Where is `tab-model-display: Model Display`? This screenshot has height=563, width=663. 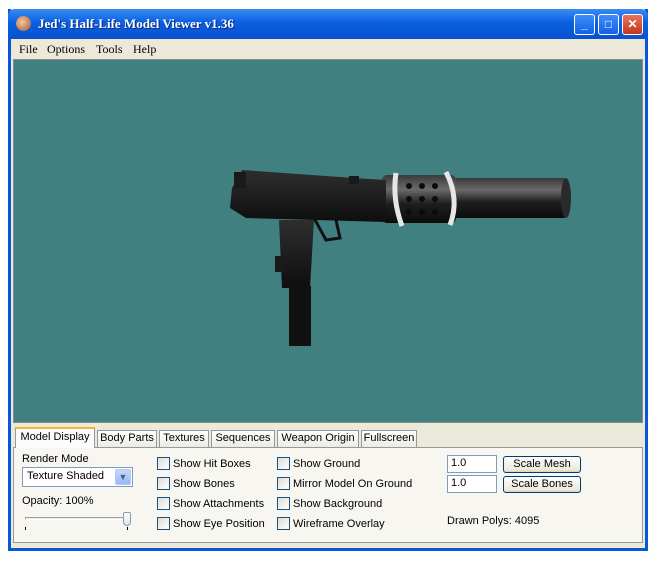 tab-model-display: Model Display is located at coordinates (55, 437).